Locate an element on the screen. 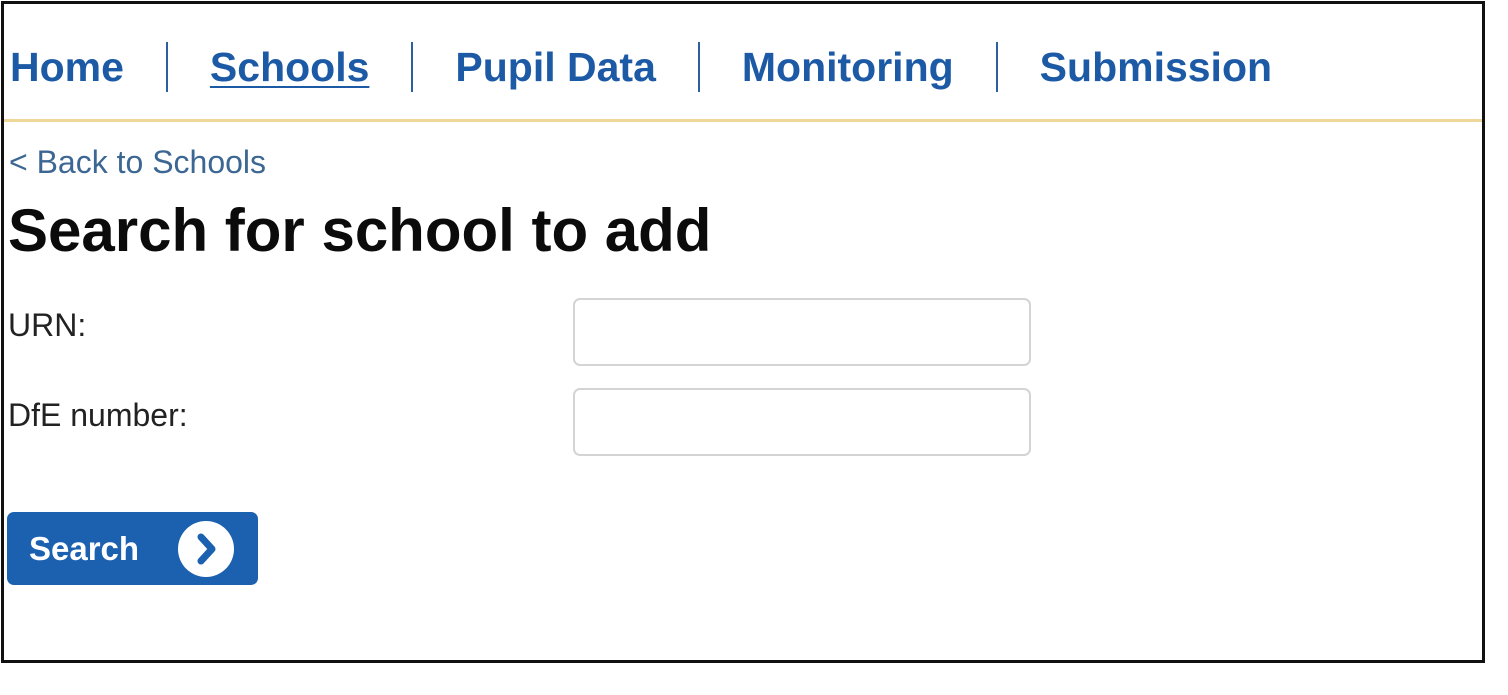 This screenshot has height=695, width=1508. search-button-label: Search is located at coordinates (84, 548).